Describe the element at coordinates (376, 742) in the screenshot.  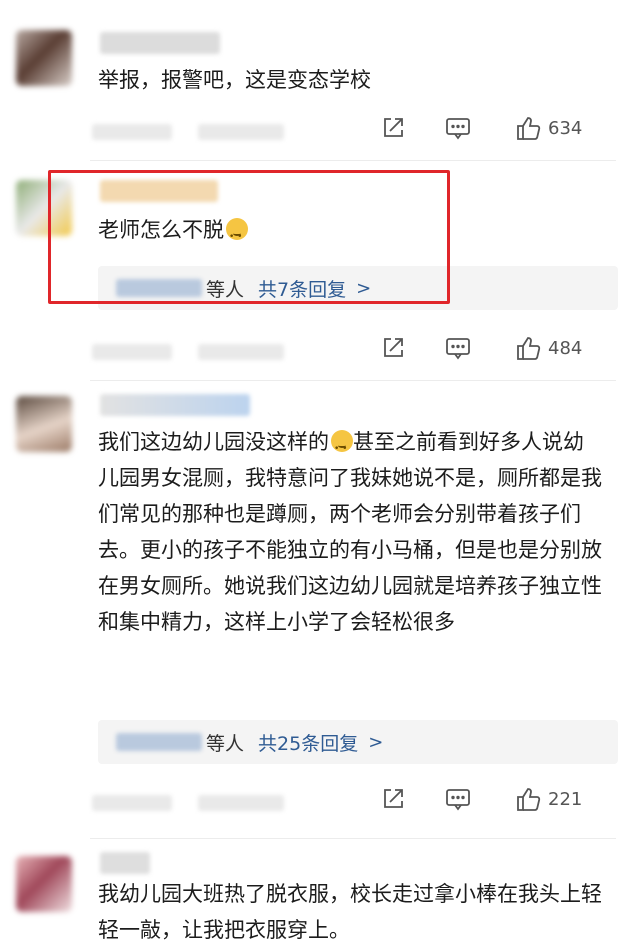
I see `chevron-right-icon: >` at that location.